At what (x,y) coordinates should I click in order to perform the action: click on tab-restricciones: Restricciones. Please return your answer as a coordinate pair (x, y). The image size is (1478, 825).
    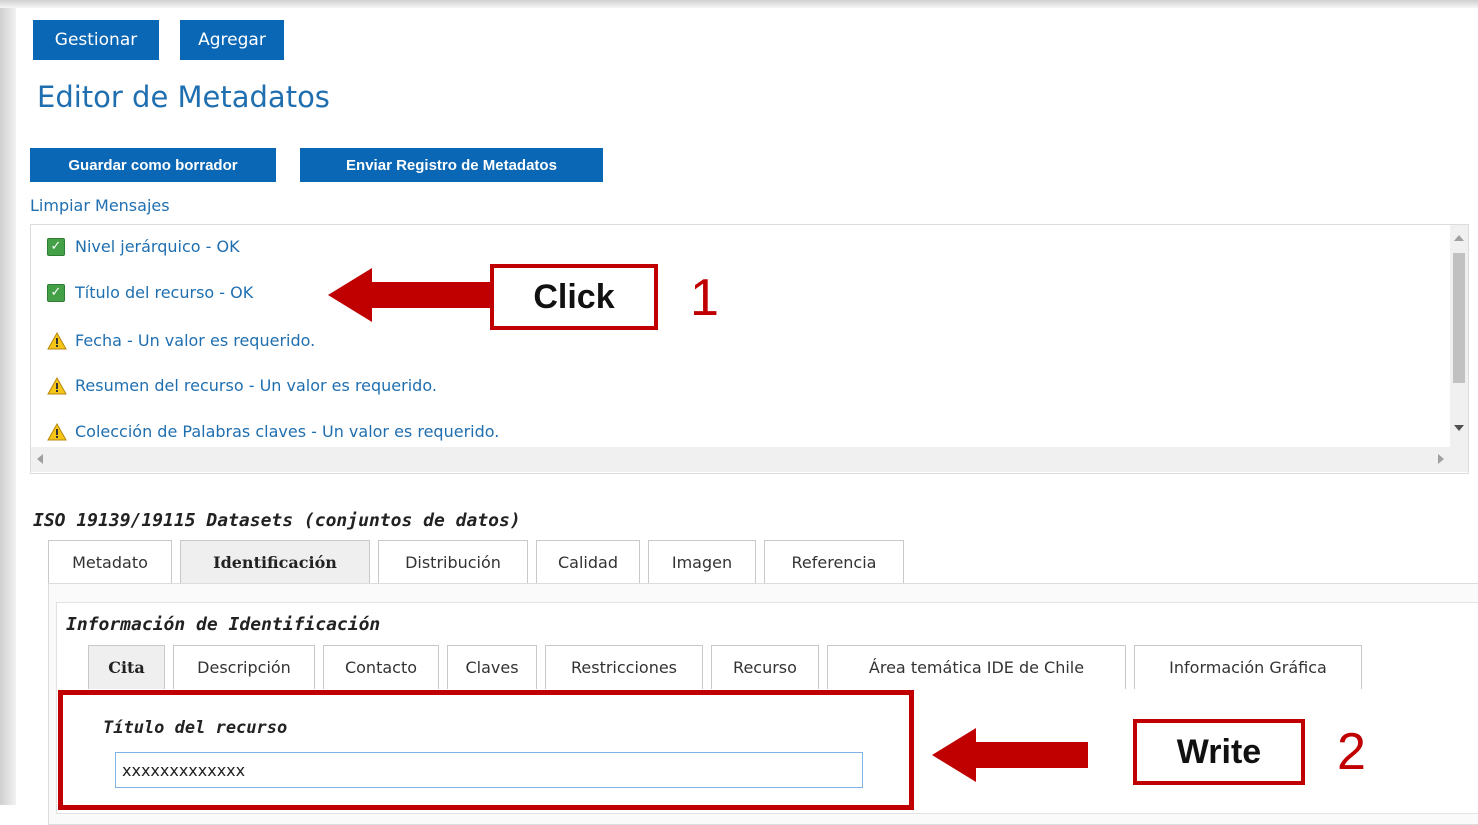
    Looking at the image, I should click on (624, 667).